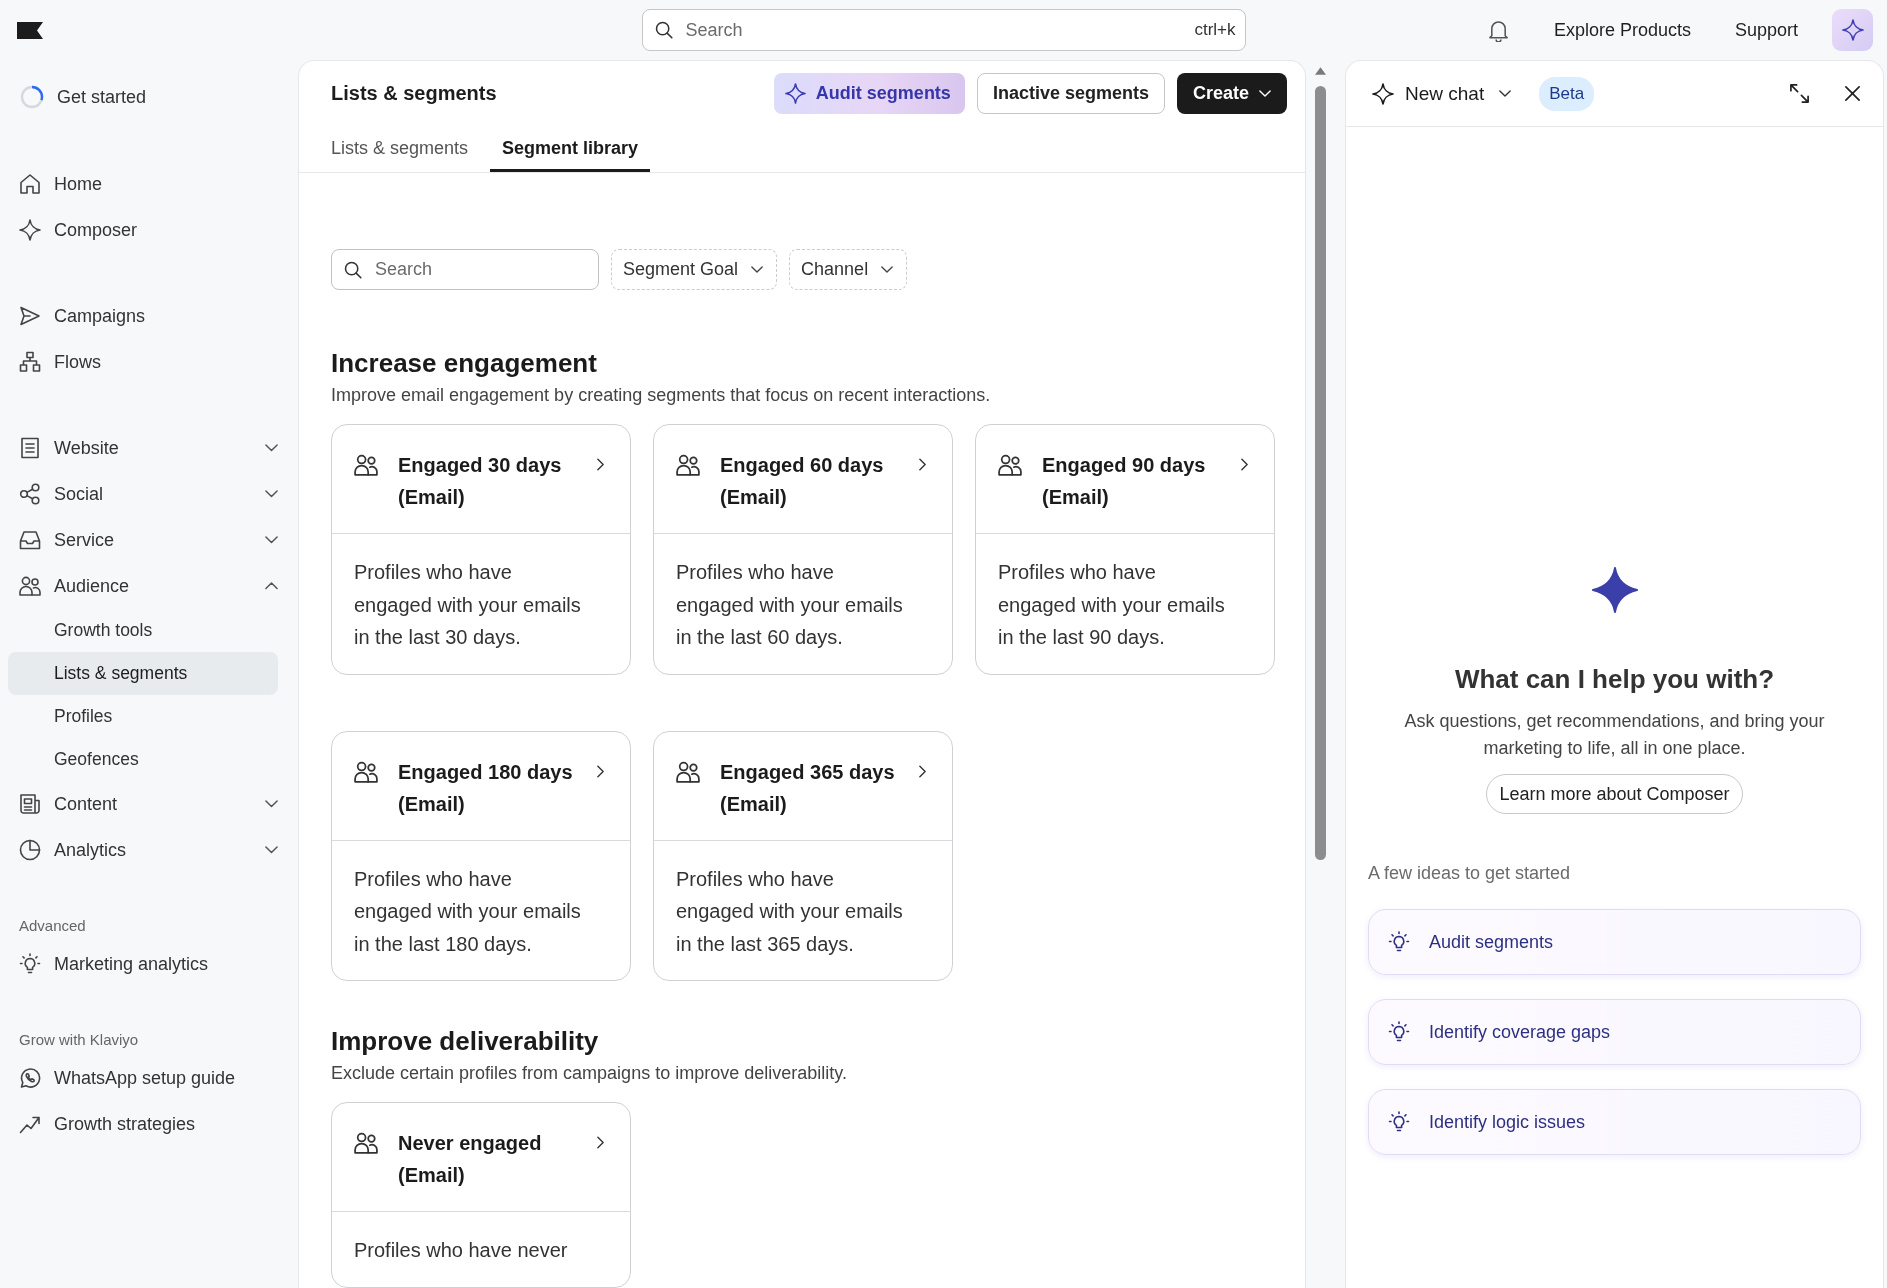  Describe the element at coordinates (83, 97) in the screenshot. I see `get-started-link: Get started` at that location.